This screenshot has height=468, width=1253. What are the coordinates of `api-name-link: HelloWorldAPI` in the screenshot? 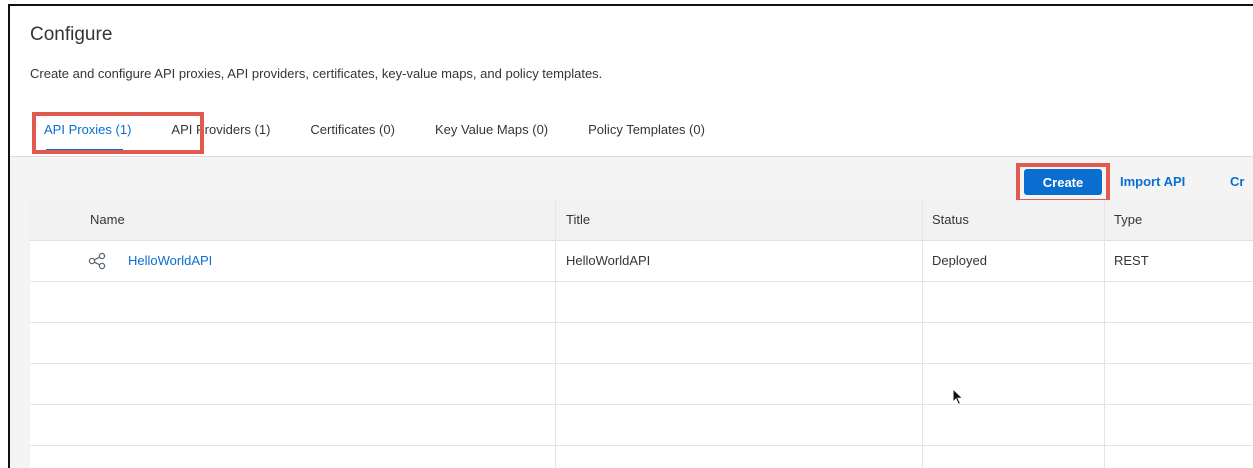 It's located at (170, 261).